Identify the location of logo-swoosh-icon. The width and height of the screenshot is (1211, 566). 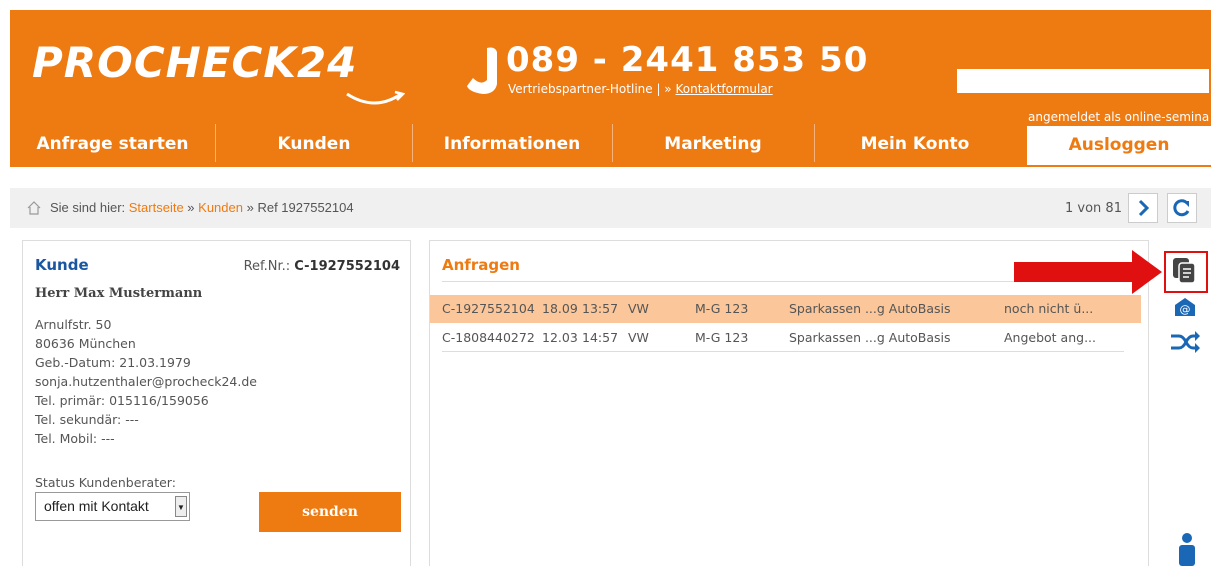
(375, 97).